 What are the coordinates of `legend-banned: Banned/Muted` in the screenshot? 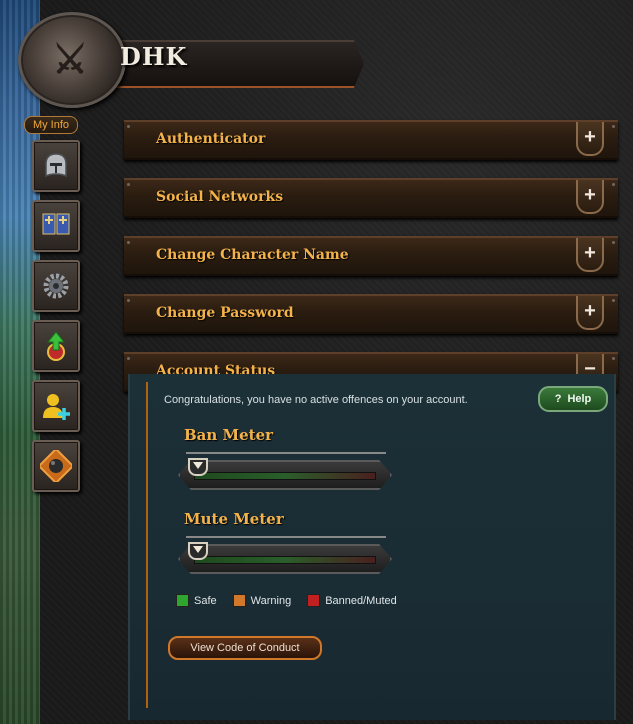 It's located at (352, 600).